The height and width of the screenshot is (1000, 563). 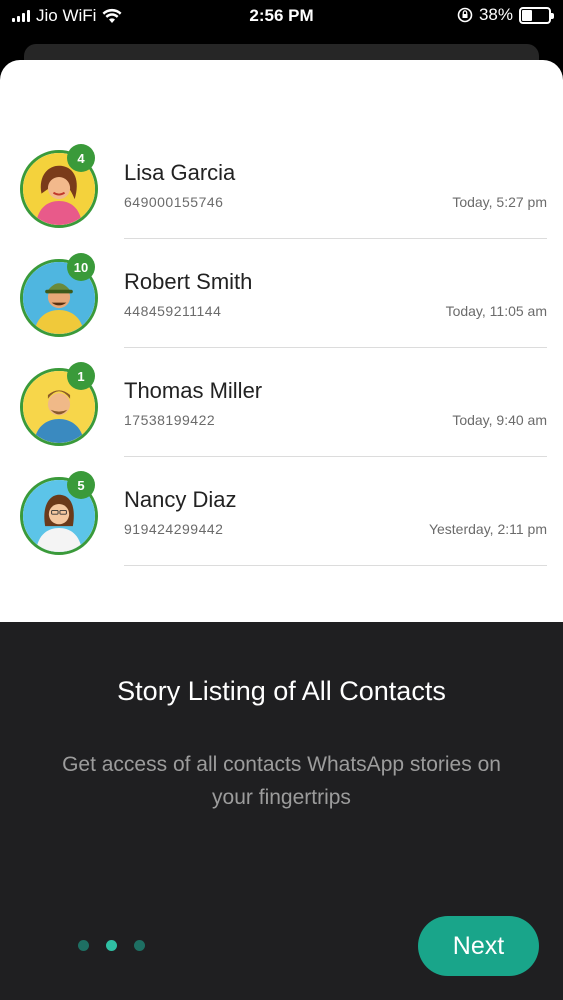 I want to click on story-count-badge: 4, so click(x=81, y=158).